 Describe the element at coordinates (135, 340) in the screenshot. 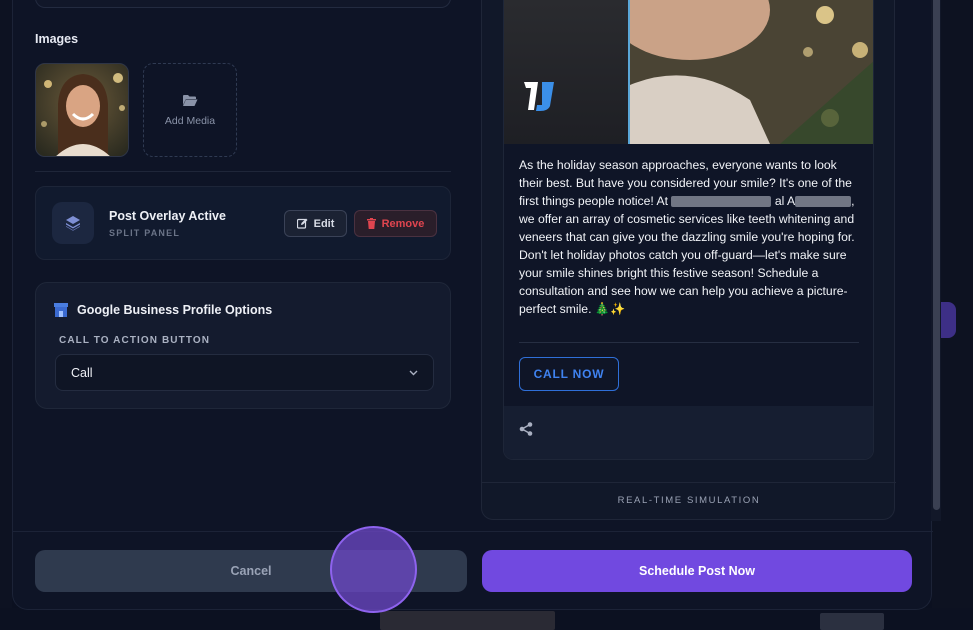

I see `cta-label: CALL TO ACTION BUTTON` at that location.